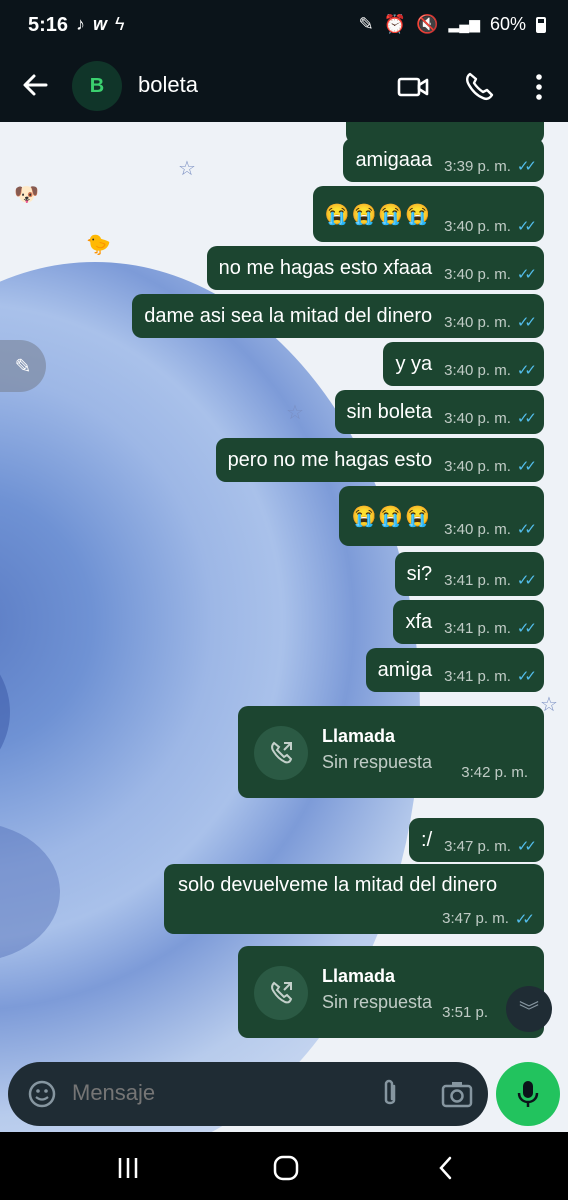 Image resolution: width=568 pixels, height=1200 pixels. What do you see at coordinates (394, 159) in the screenshot?
I see `message-text: amigaaa` at bounding box center [394, 159].